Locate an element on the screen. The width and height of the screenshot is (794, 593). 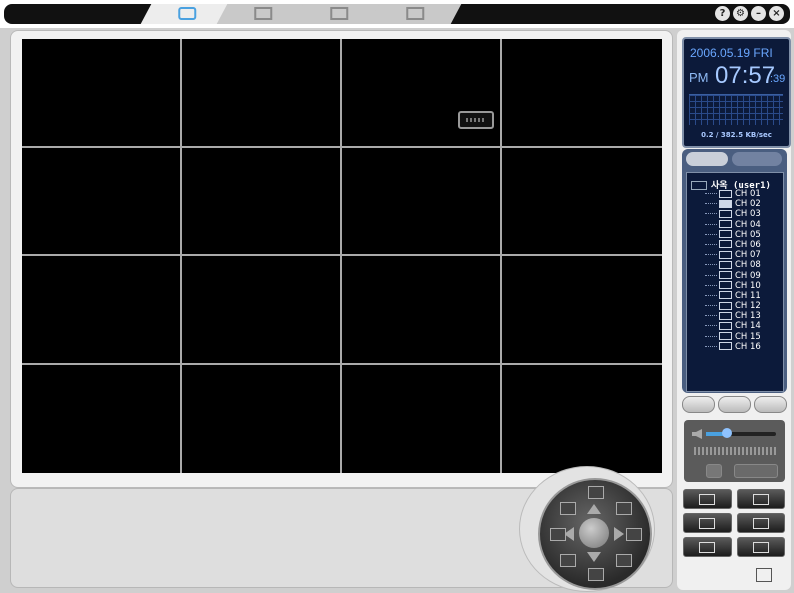
function-buttons is located at coordinates (734, 523).